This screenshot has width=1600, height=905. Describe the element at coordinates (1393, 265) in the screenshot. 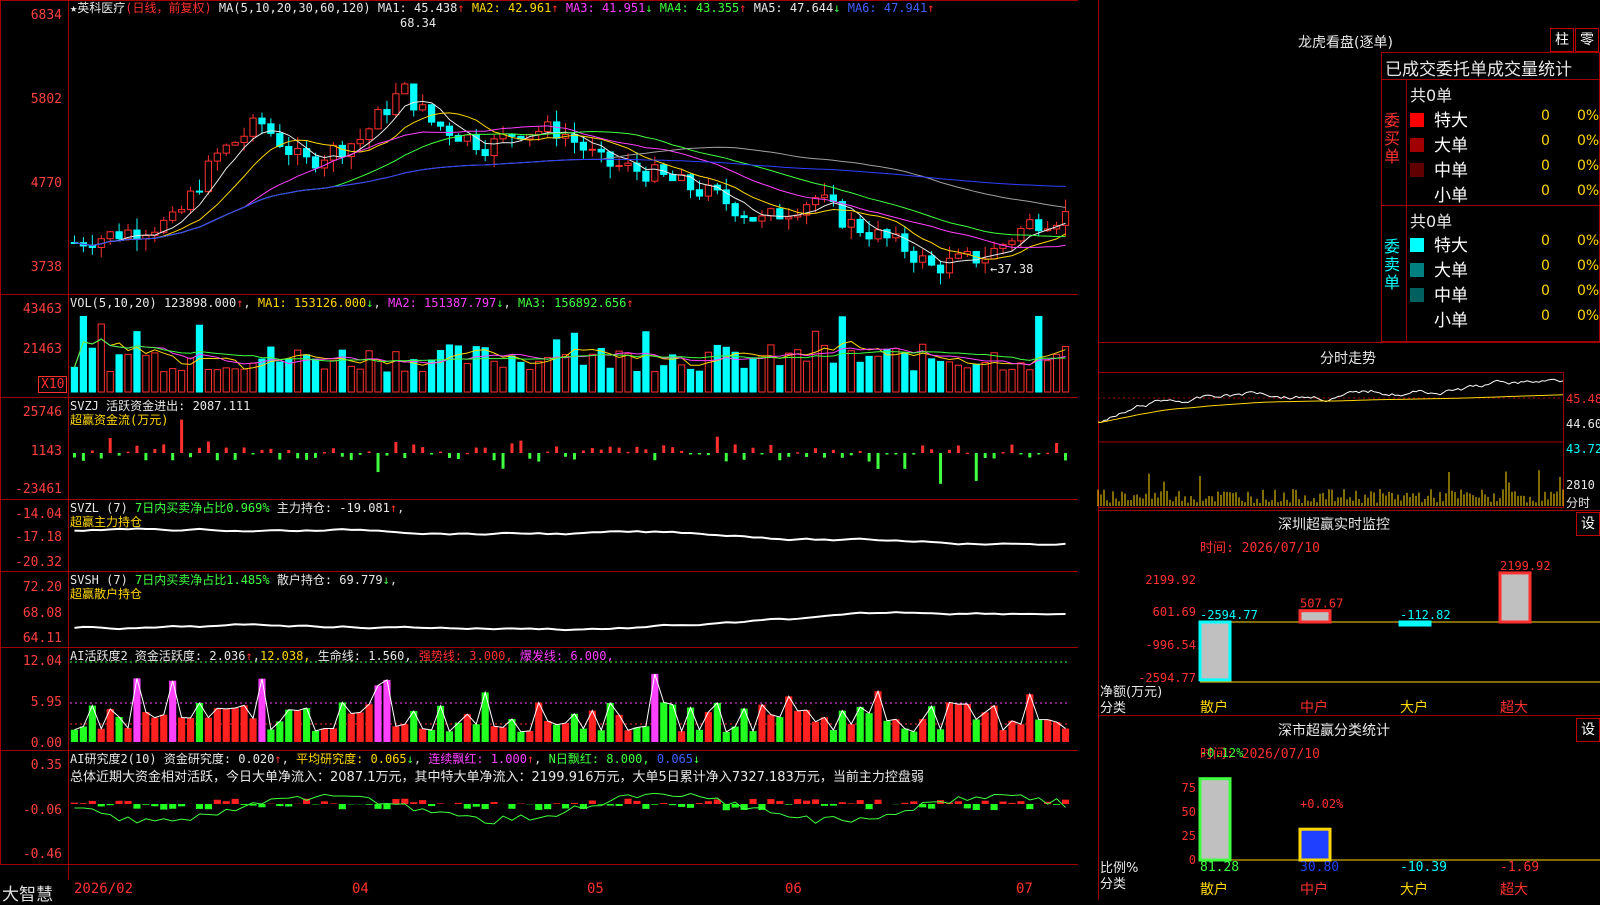

I see `sell-side-label: 委卖单` at that location.